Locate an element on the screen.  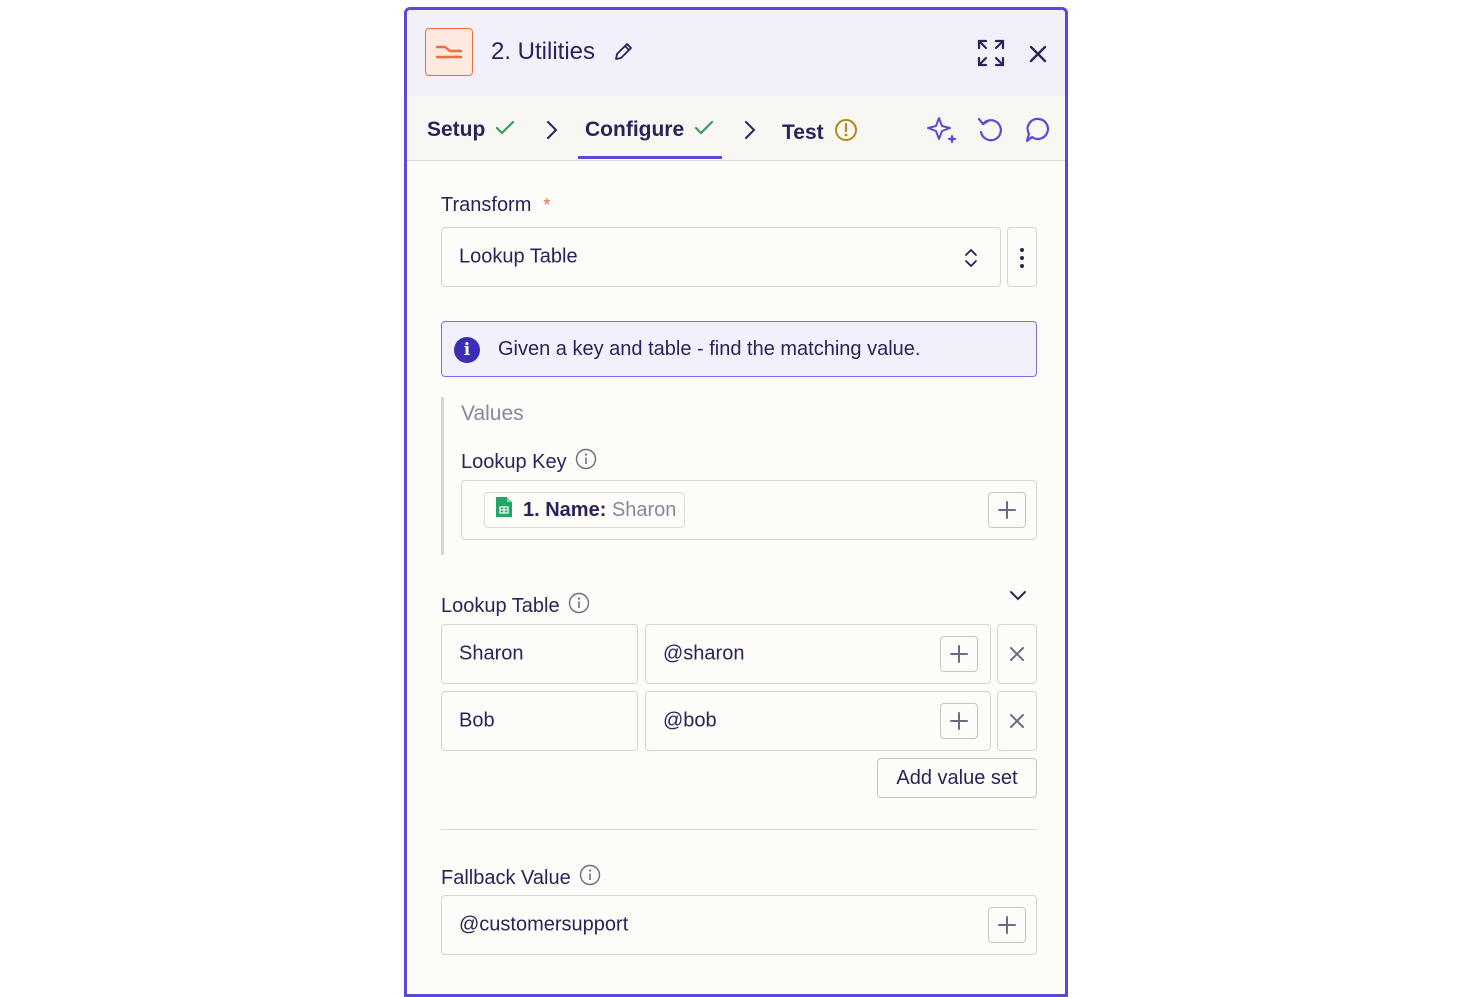
active-tab-indicator is located at coordinates (650, 157).